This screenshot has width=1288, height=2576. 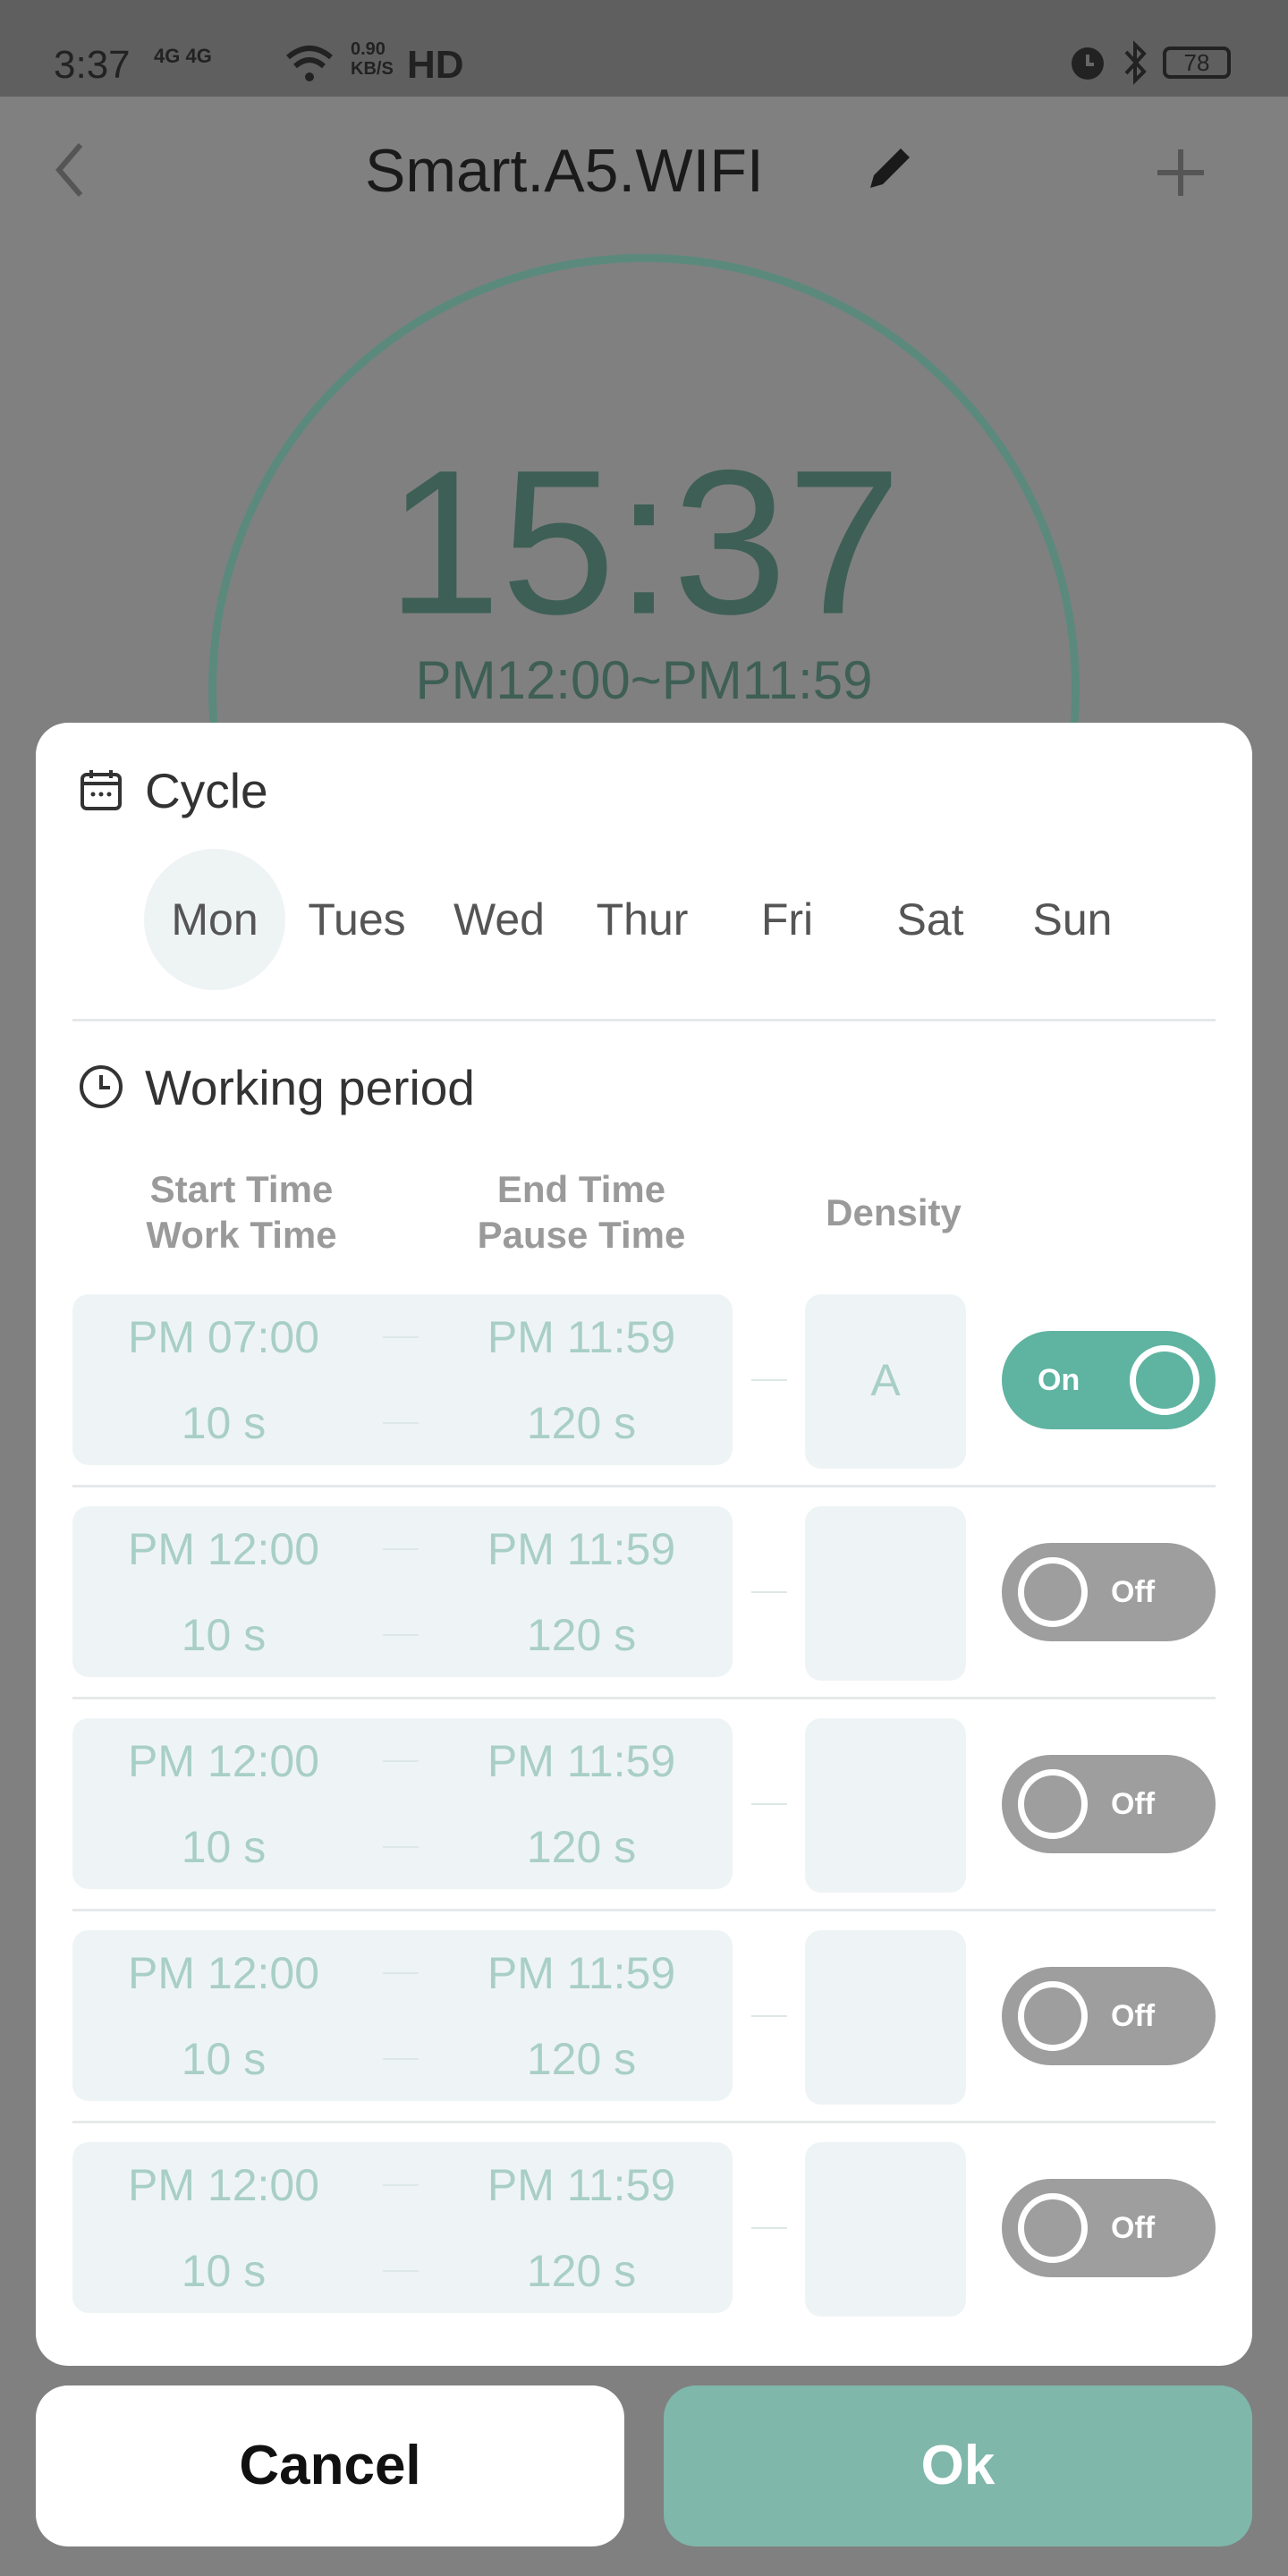 I want to click on page-title: Smart.A5.WIFI, so click(x=564, y=171).